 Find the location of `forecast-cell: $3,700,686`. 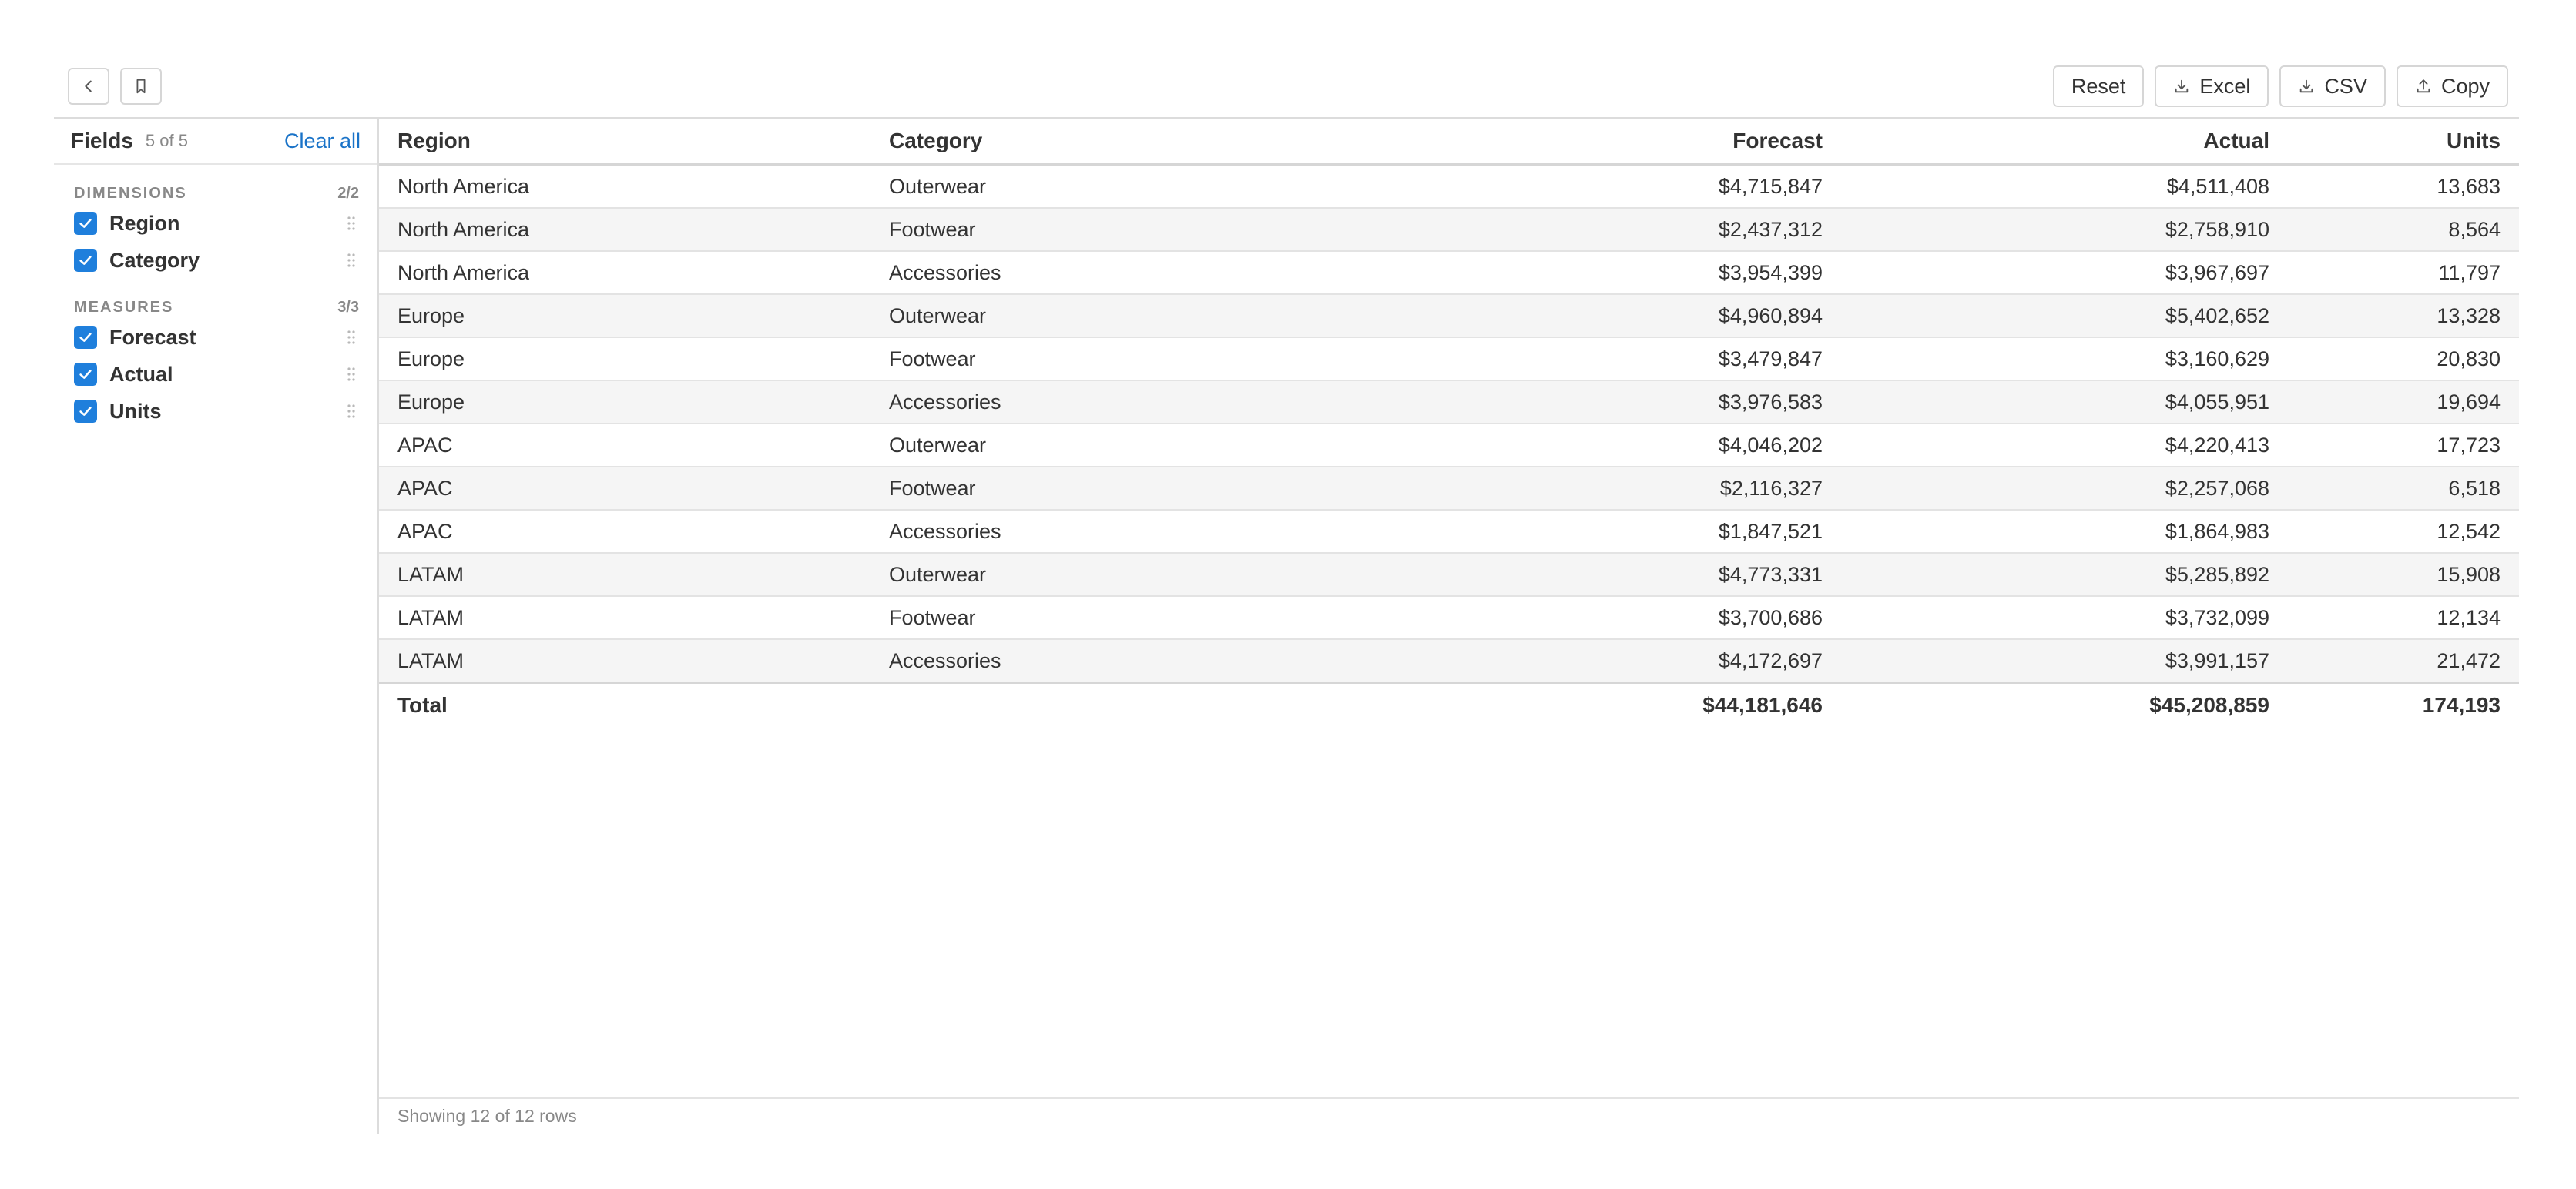

forecast-cell: $3,700,686 is located at coordinates (1617, 618).